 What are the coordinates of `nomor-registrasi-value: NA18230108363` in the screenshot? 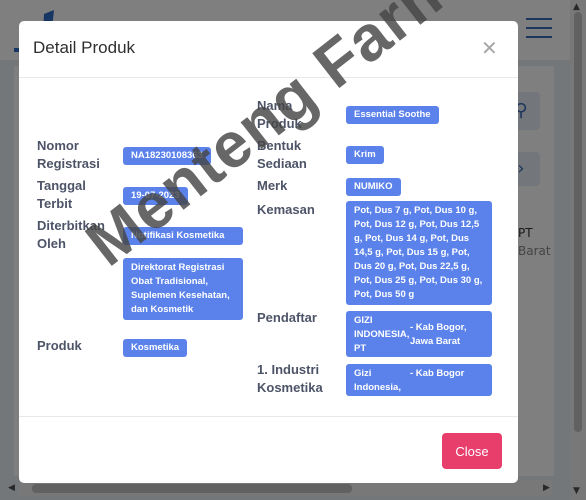 It's located at (167, 156).